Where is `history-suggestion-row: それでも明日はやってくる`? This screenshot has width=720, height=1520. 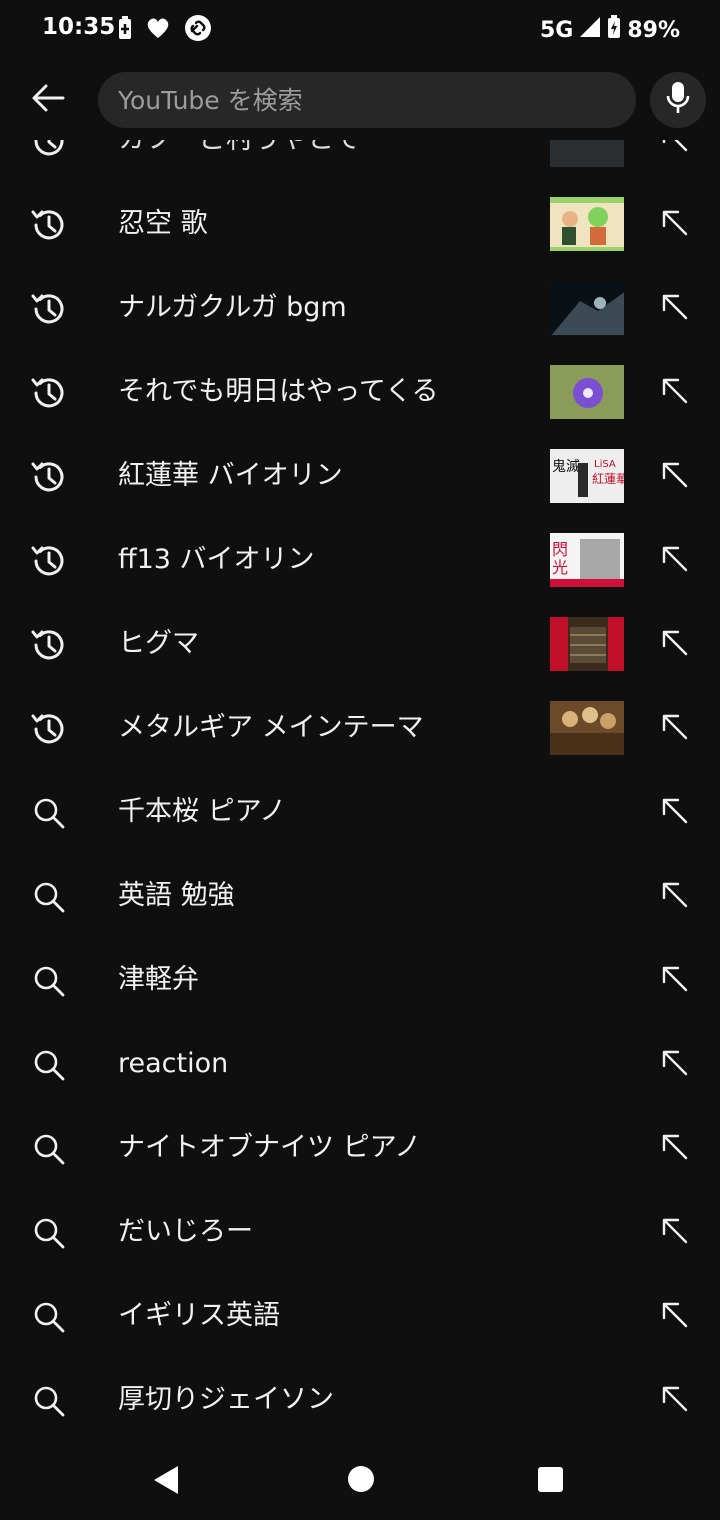 history-suggestion-row: それでも明日はやってくる is located at coordinates (360, 392).